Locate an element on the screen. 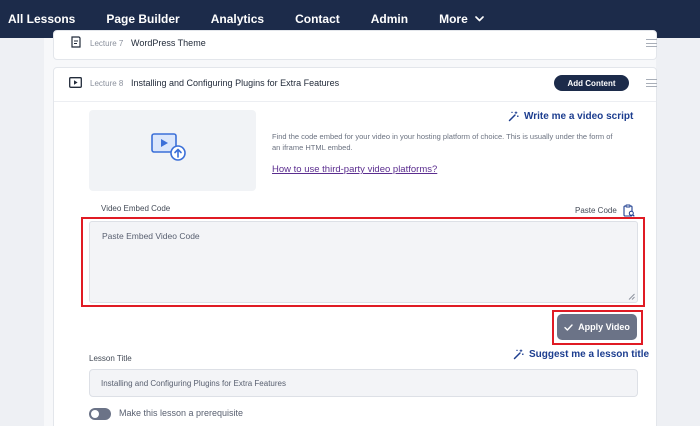 The width and height of the screenshot is (700, 426). chevron-down-icon is located at coordinates (479, 19).